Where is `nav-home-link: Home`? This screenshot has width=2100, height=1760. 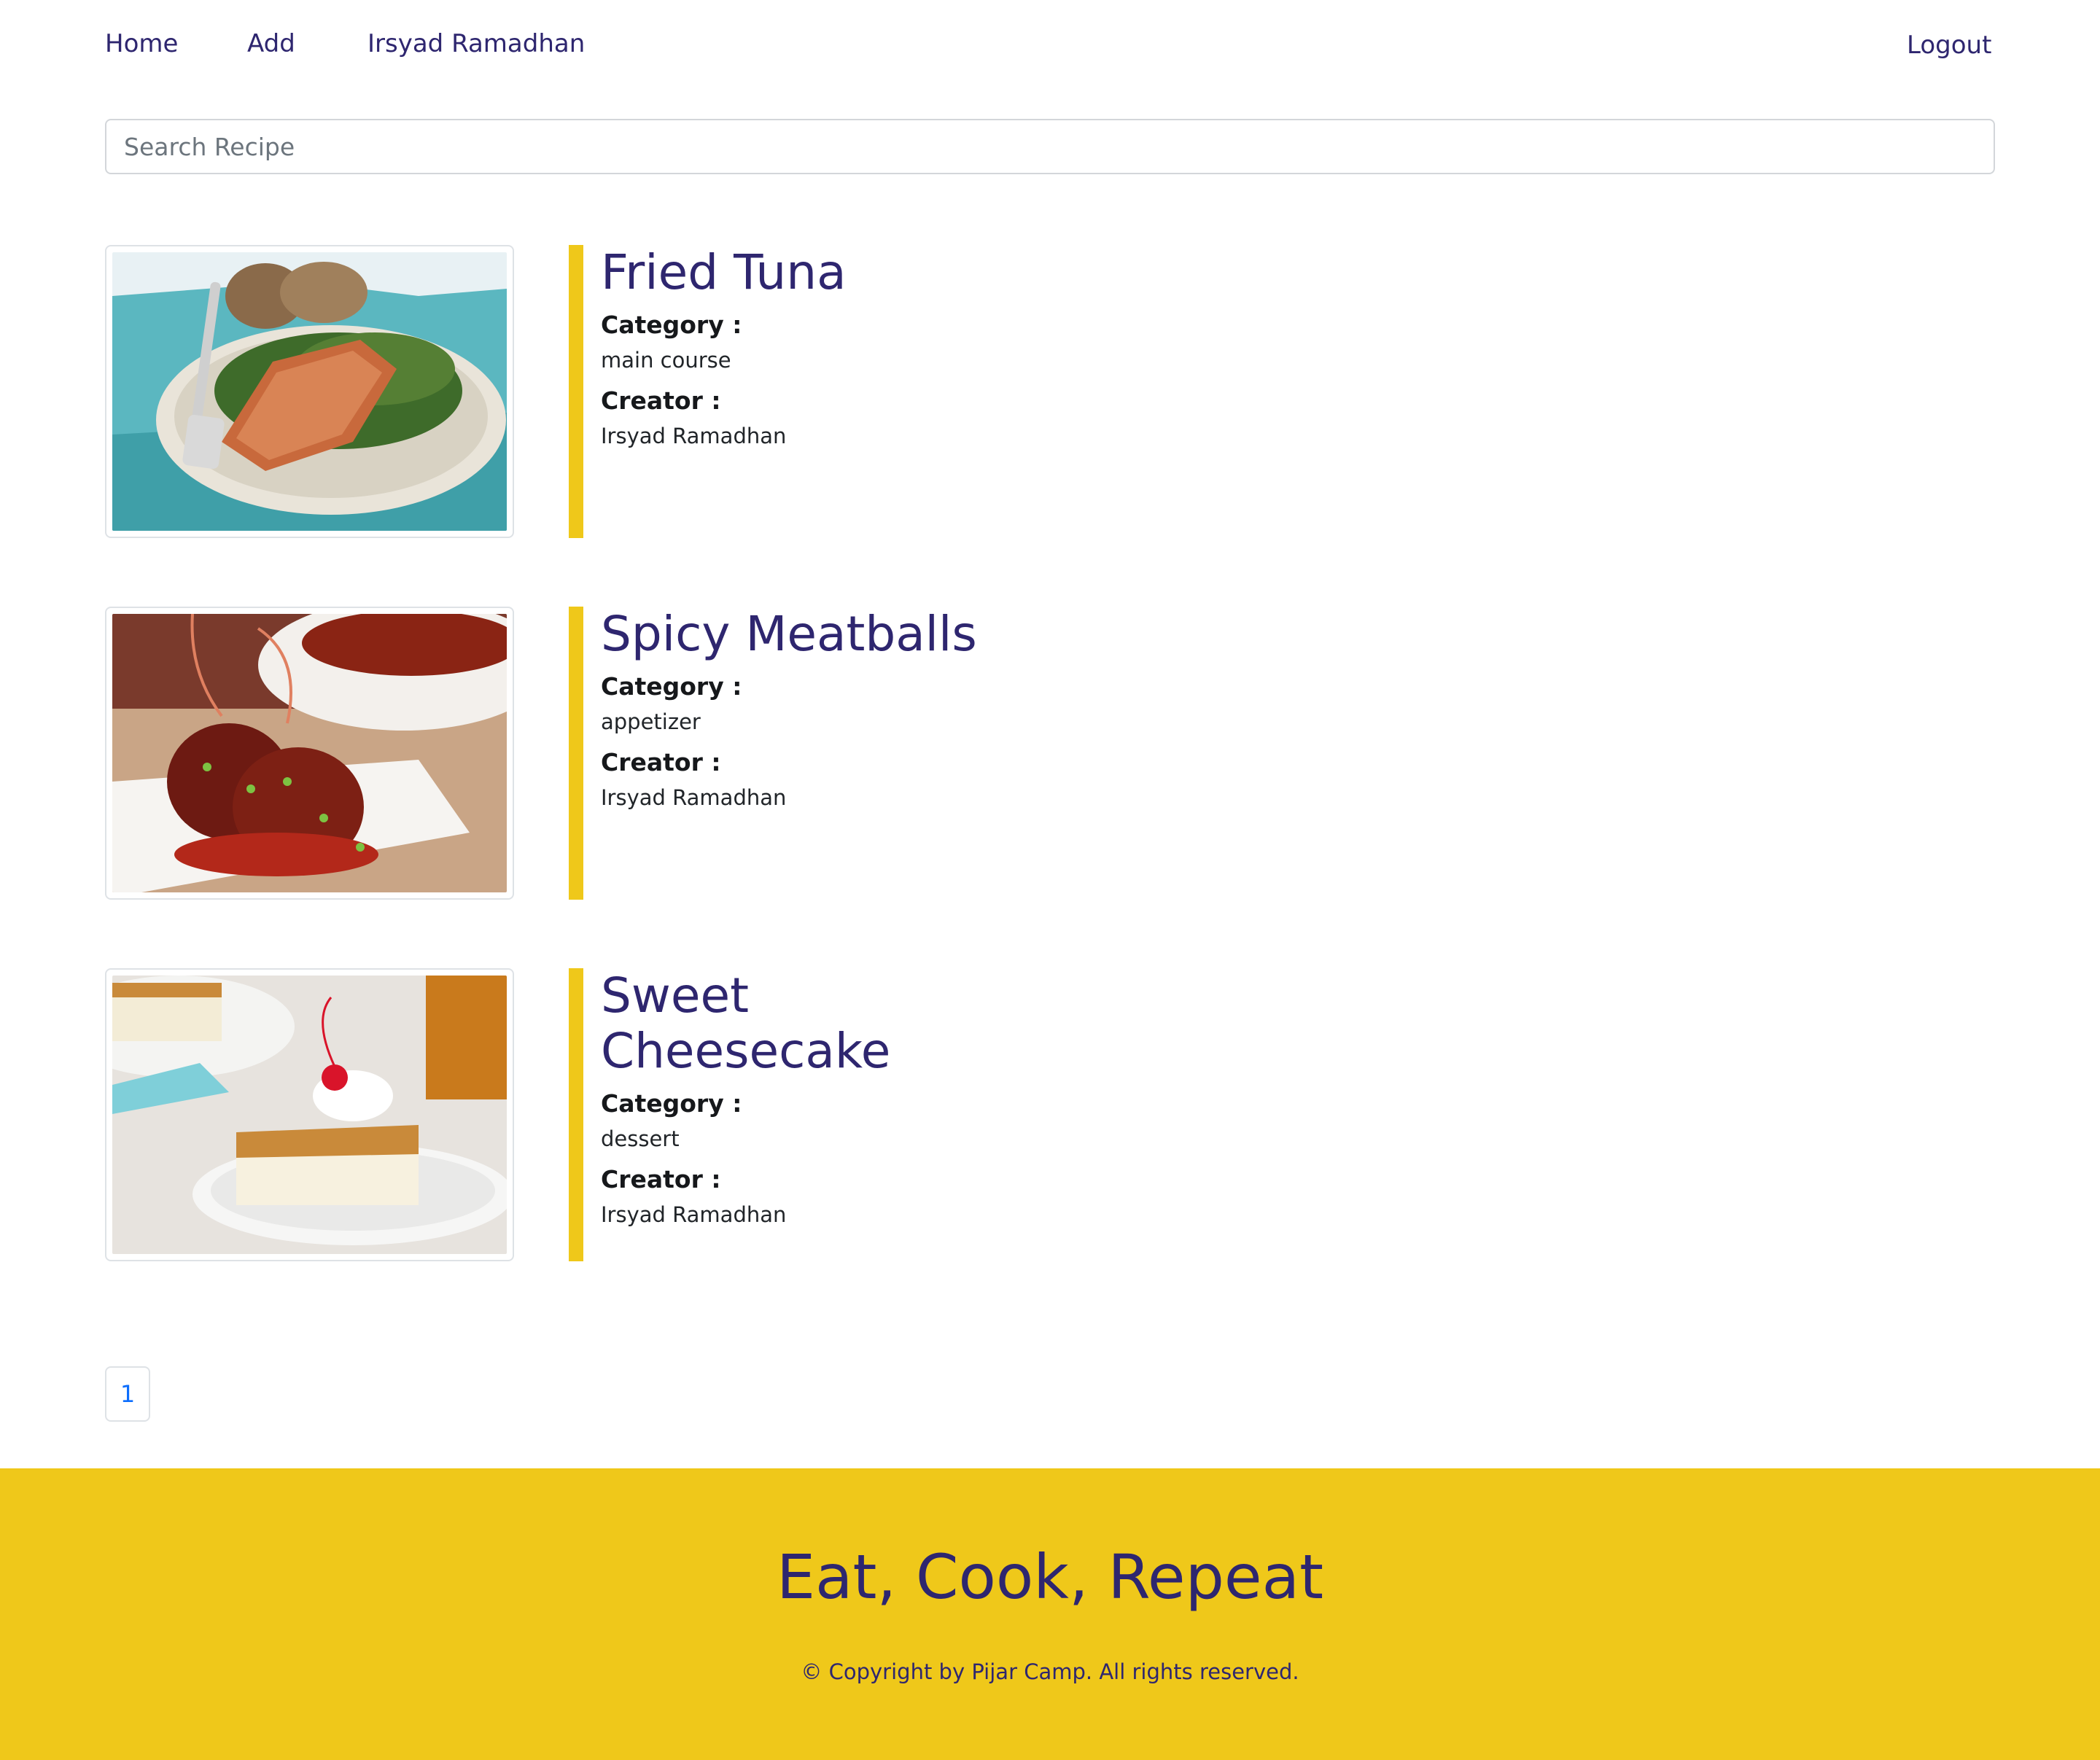 nav-home-link: Home is located at coordinates (141, 43).